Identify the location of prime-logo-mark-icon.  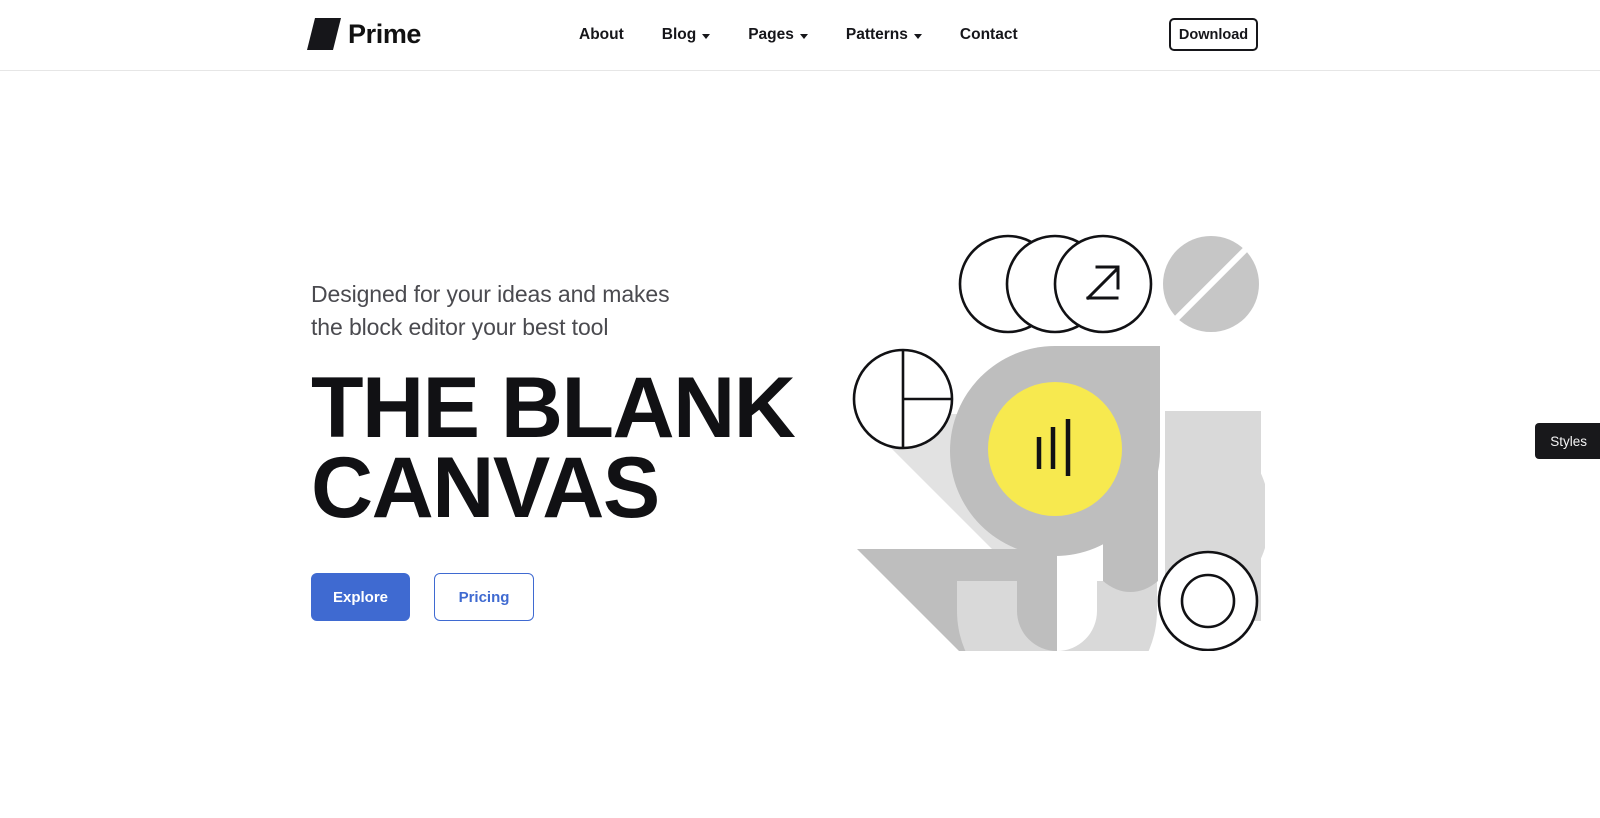
(324, 34).